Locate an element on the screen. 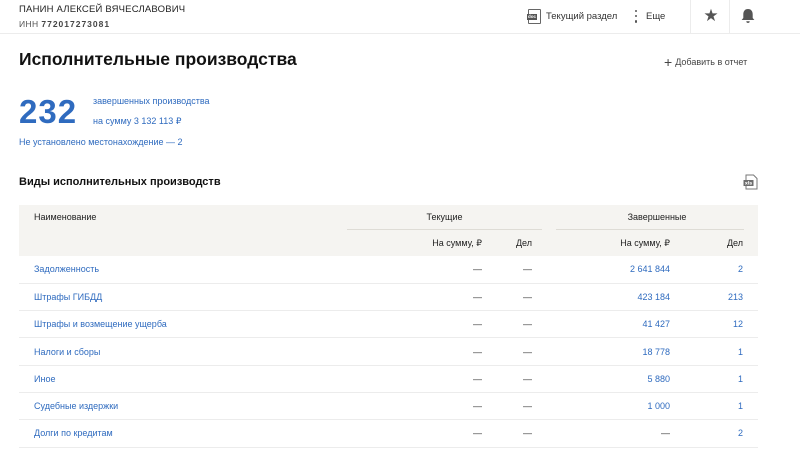  col-header-current-cases: Дел is located at coordinates (517, 243).